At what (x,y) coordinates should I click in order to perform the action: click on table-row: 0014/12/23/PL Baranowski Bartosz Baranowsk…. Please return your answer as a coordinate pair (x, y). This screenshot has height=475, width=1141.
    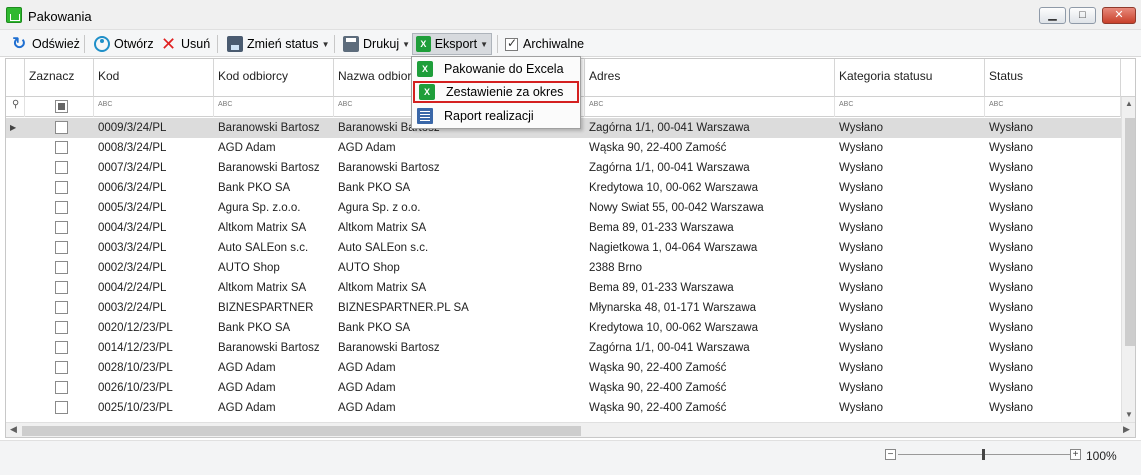
    Looking at the image, I should click on (563, 348).